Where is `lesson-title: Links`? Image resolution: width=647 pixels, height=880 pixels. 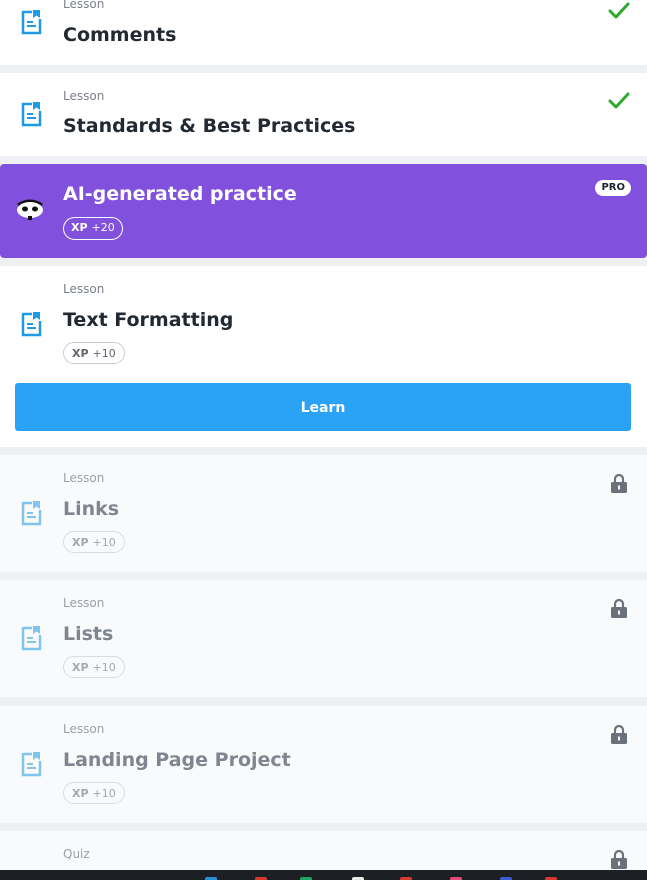
lesson-title: Links is located at coordinates (91, 509).